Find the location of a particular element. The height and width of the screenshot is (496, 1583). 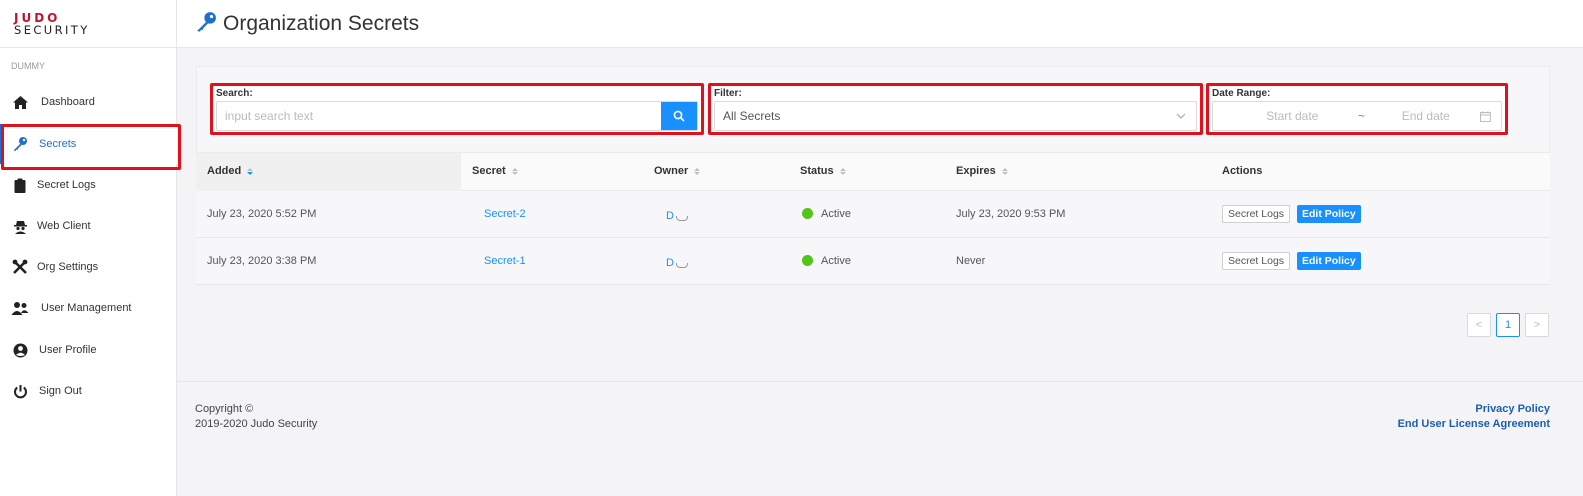

sidebar-item-user-management: User Management is located at coordinates (88, 308).